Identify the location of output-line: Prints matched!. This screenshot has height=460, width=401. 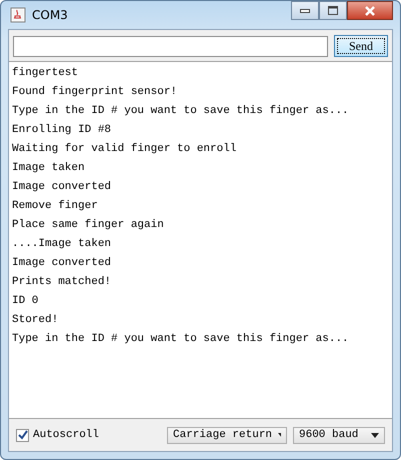
(62, 282).